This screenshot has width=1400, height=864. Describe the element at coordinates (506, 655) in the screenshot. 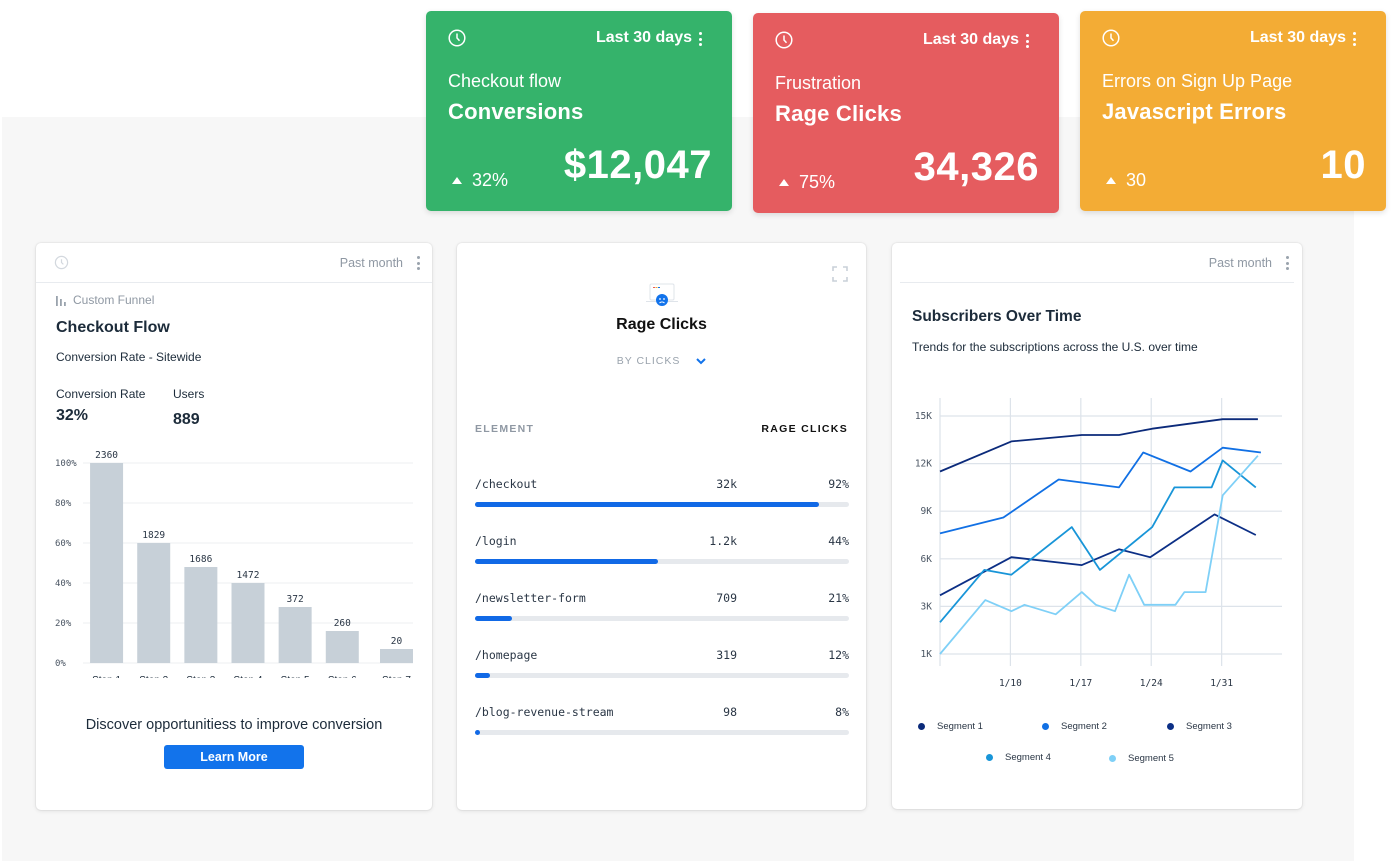

I see `element-path: /homepage` at that location.